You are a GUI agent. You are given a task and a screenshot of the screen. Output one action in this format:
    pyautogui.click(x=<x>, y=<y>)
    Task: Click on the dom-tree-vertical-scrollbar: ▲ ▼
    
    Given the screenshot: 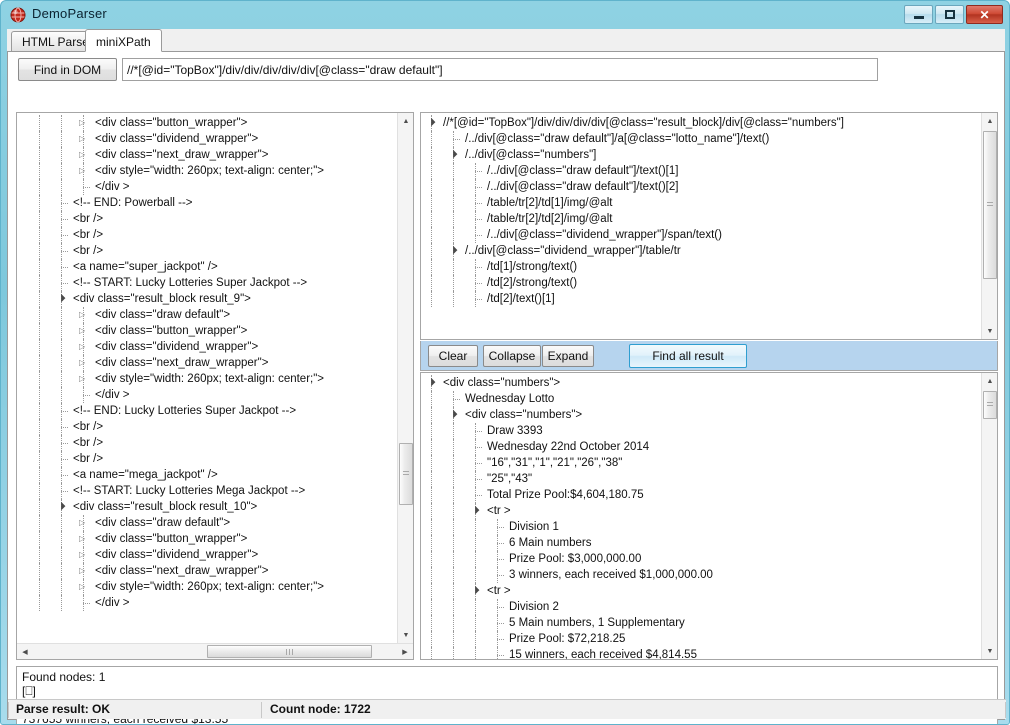 What is the action you would take?
    pyautogui.click(x=405, y=378)
    